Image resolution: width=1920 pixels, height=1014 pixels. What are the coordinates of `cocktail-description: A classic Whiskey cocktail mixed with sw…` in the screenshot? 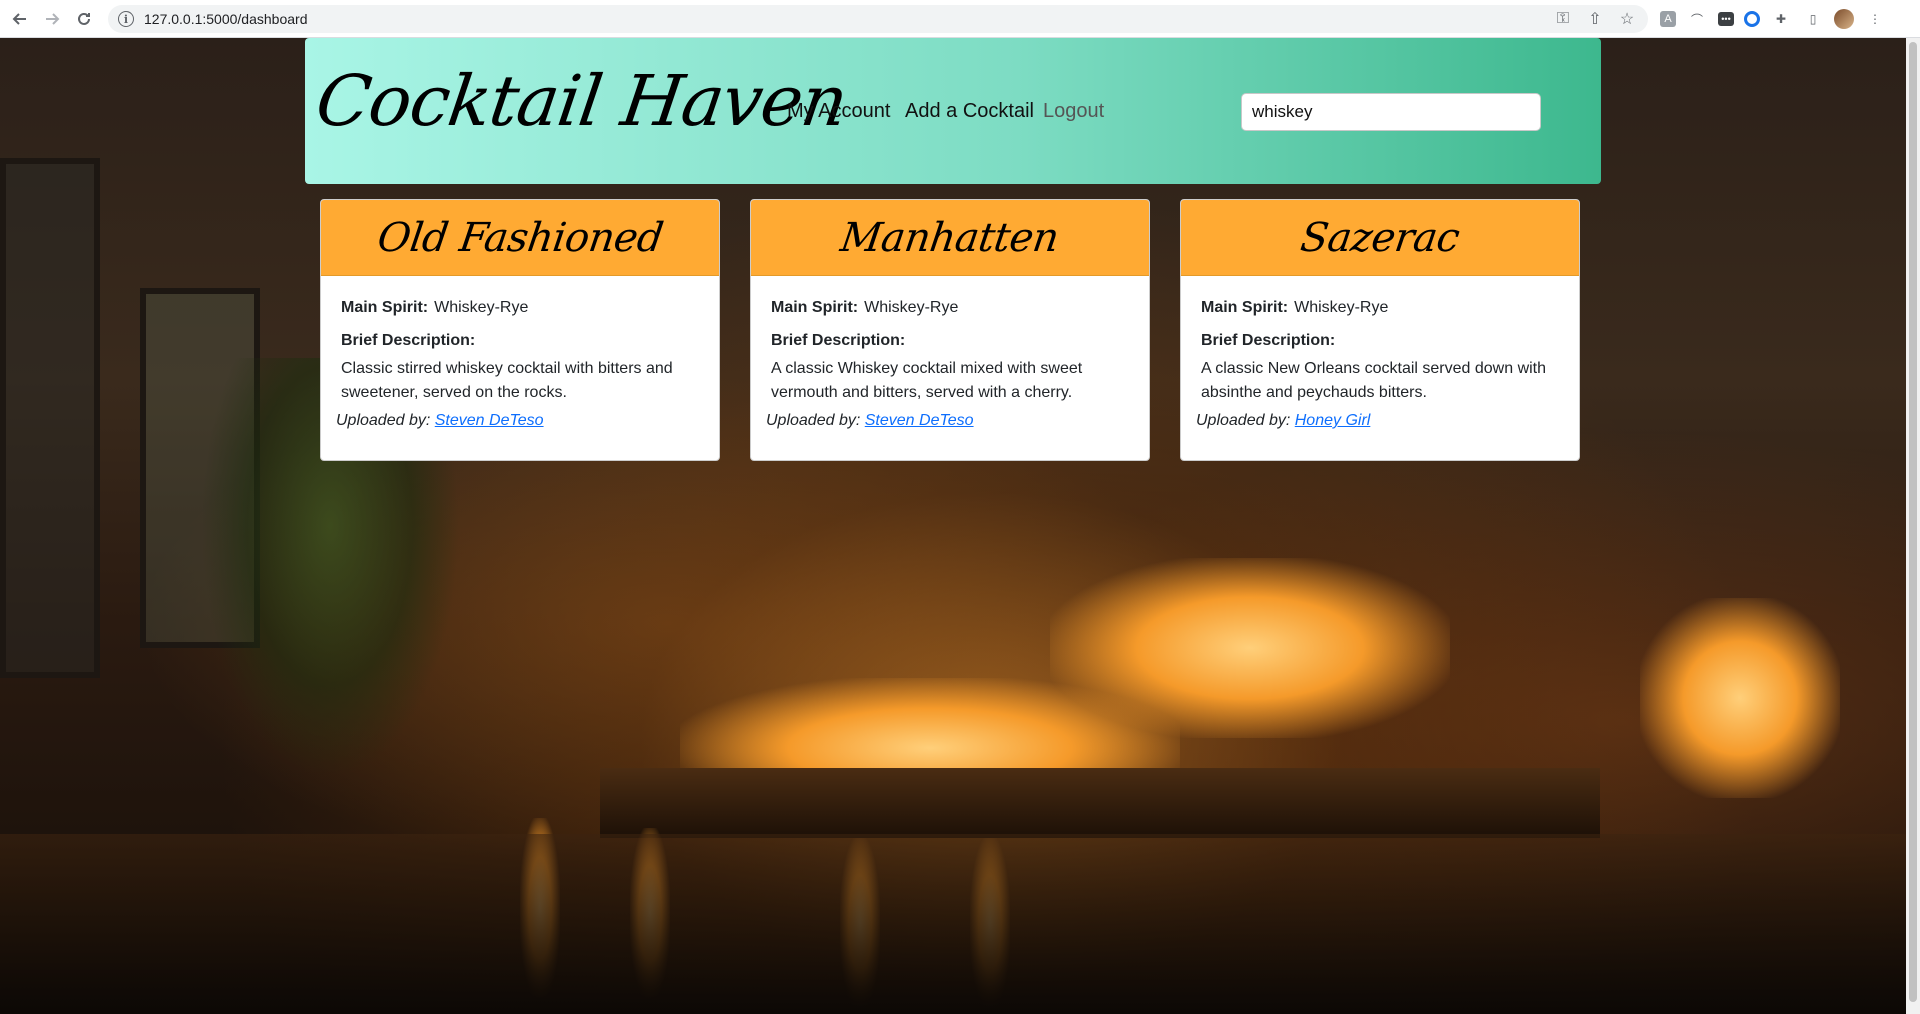 It's located at (927, 380).